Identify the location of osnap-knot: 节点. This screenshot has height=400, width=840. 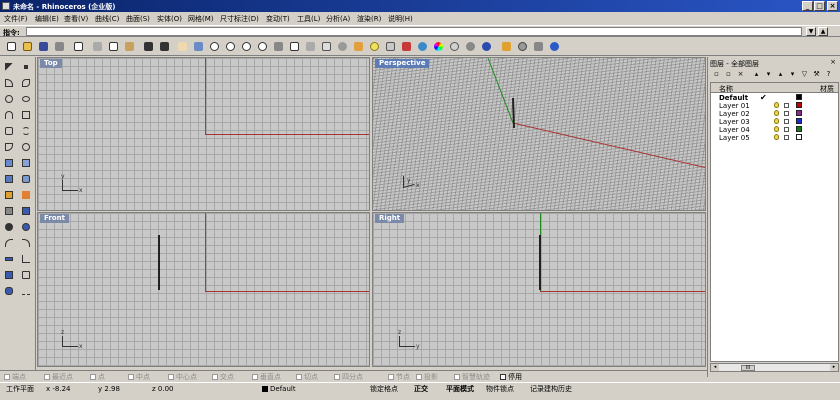
(399, 377).